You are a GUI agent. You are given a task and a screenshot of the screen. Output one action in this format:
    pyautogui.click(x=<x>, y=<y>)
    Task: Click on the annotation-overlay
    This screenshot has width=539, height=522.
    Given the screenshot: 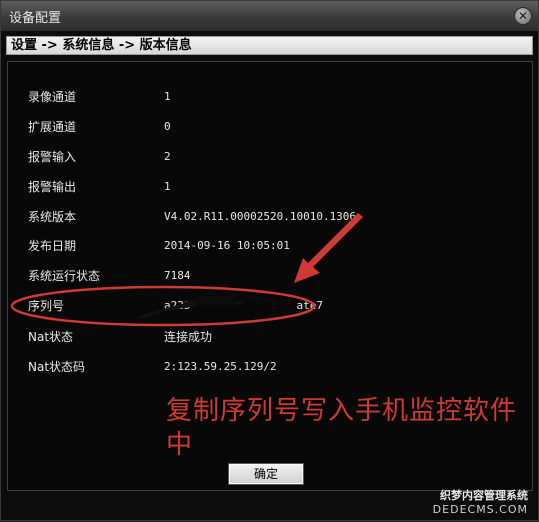 What is the action you would take?
    pyautogui.click(x=186, y=270)
    